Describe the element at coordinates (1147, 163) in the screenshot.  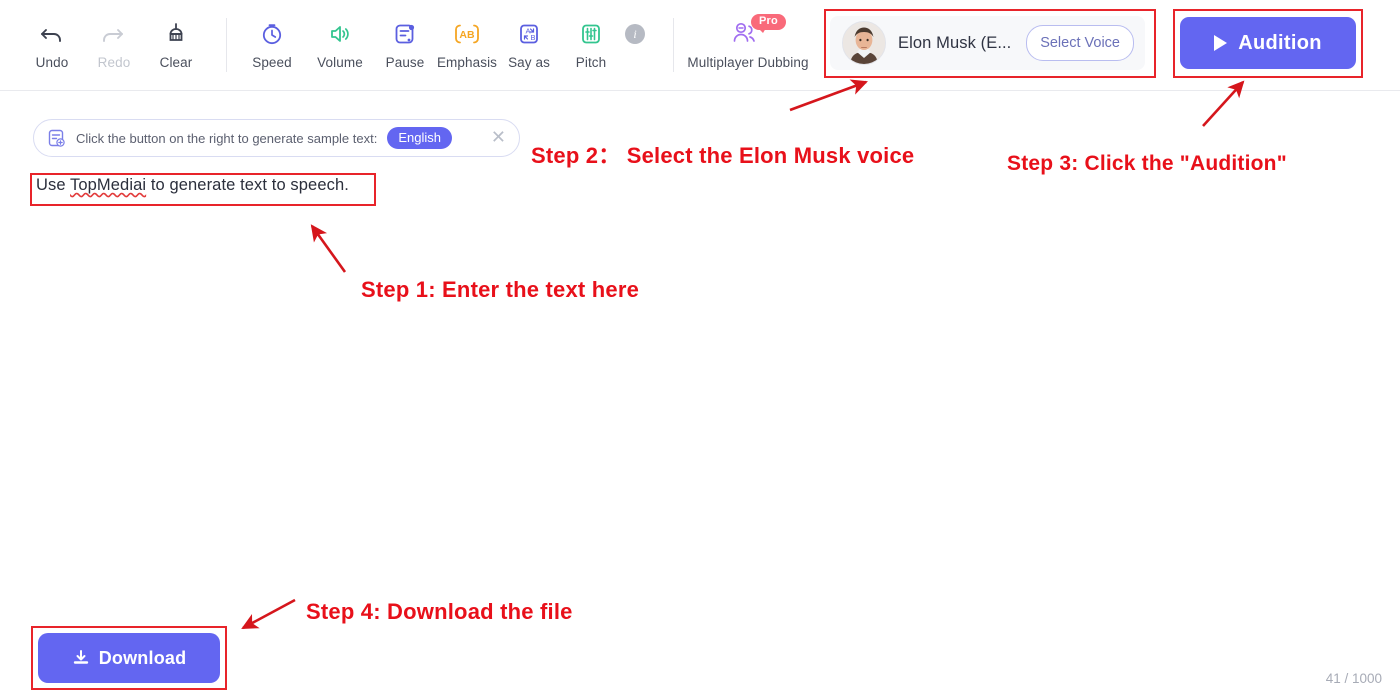
I see `annotation-step-3: Step 3: Click the "Audition"` at that location.